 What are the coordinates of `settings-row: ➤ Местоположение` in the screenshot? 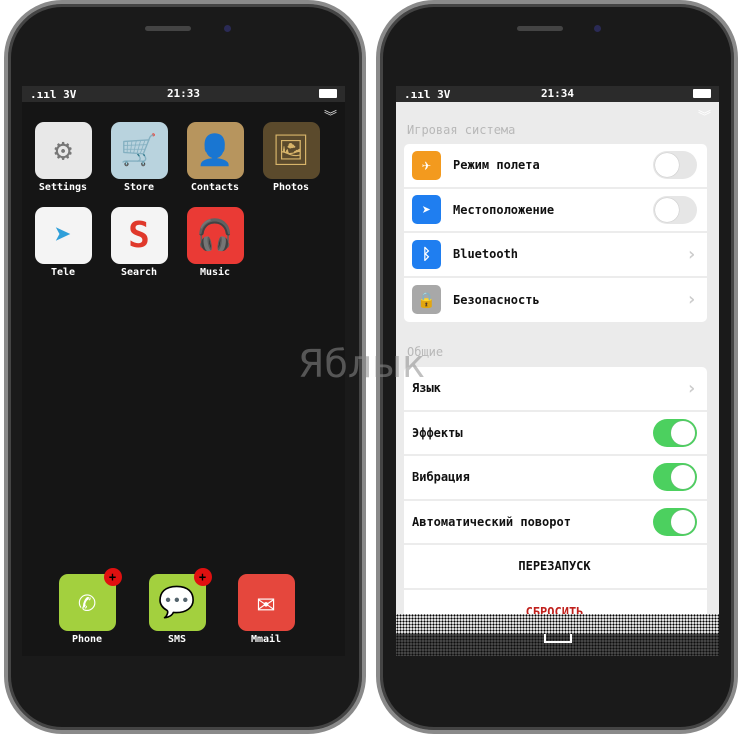 It's located at (555, 211).